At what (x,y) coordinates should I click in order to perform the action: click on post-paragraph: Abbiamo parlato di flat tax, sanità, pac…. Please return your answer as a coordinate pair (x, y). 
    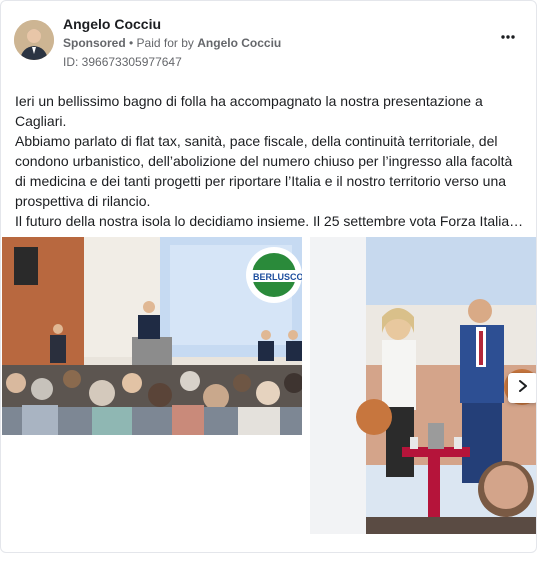
    Looking at the image, I should click on (264, 171).